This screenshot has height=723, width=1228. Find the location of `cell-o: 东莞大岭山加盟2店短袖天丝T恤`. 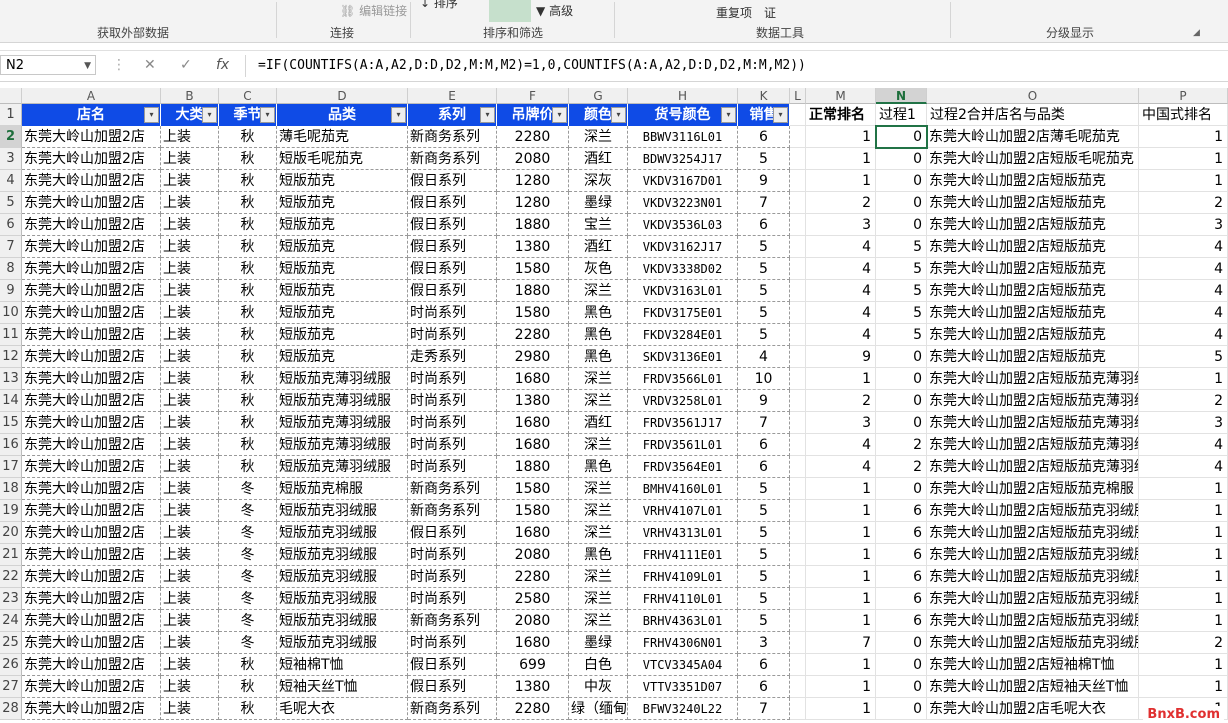

cell-o: 东莞大岭山加盟2店短袖天丝T恤 is located at coordinates (1033, 687).